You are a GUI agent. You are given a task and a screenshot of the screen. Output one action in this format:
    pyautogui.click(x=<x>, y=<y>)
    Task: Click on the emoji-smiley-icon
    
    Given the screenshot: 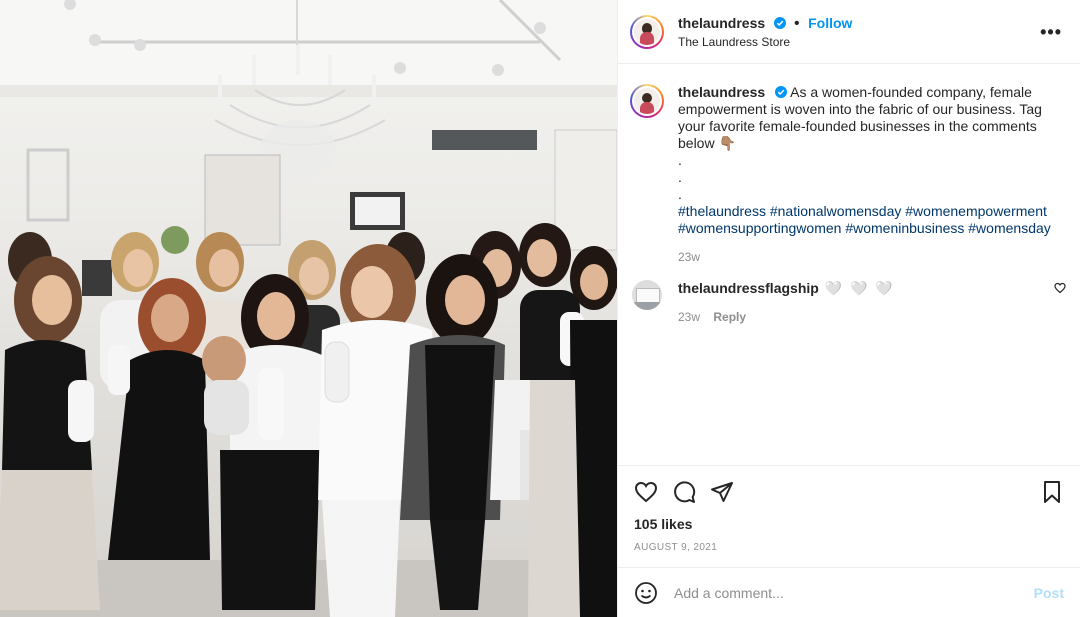 What is the action you would take?
    pyautogui.click(x=646, y=593)
    